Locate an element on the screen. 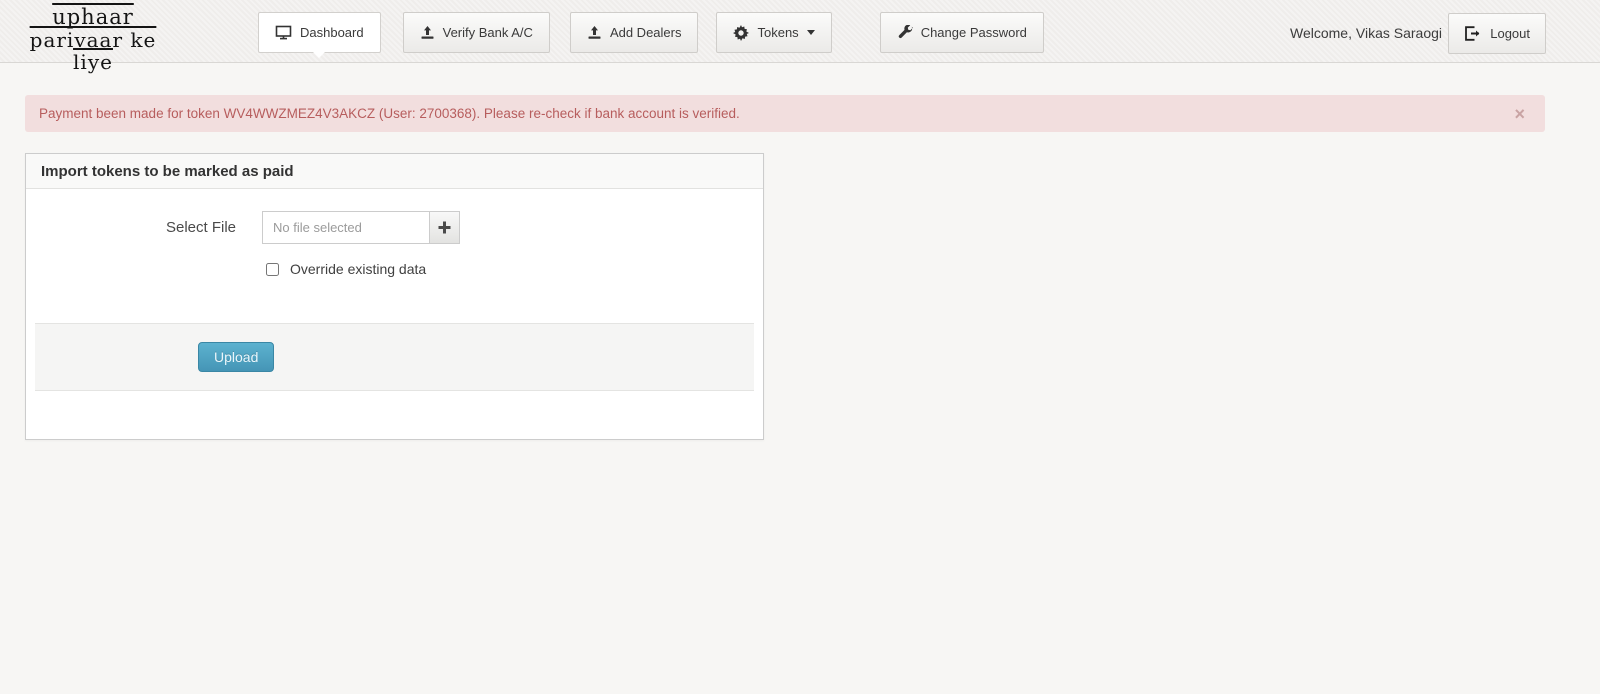 This screenshot has height=694, width=1600. nav-verify-bank-button: Verify Bank A/C is located at coordinates (476, 32).